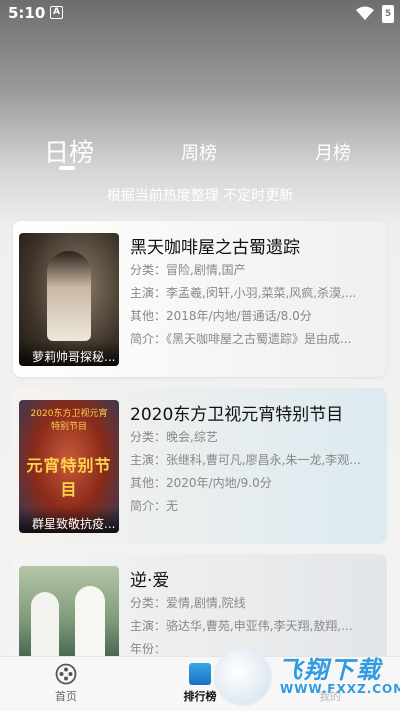 This screenshot has height=711, width=400. Describe the element at coordinates (27, 13) in the screenshot. I see `status-time: 5:10` at that location.